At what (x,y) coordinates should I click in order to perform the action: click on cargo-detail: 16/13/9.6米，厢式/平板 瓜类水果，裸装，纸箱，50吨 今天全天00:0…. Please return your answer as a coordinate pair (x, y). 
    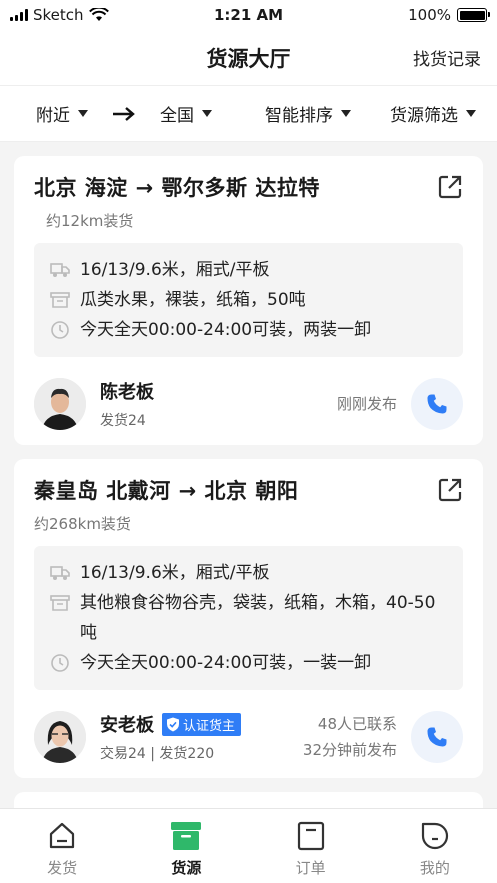
    Looking at the image, I should click on (248, 300).